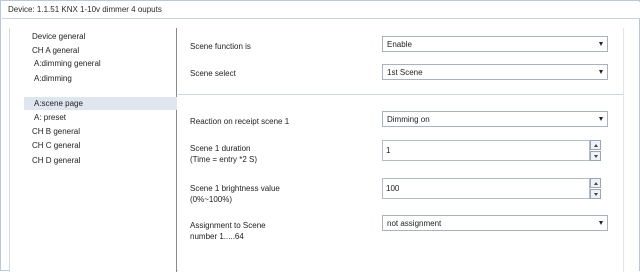  I want to click on scene-select-value: 1st Scene, so click(405, 72).